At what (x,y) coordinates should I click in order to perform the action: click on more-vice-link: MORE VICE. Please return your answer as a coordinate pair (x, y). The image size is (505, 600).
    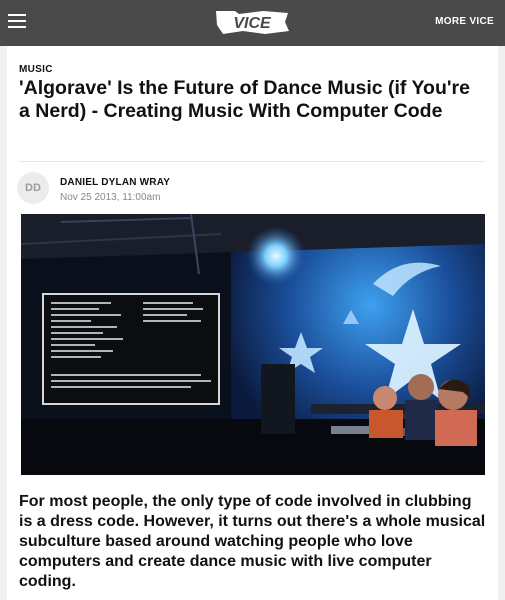
    Looking at the image, I should click on (464, 21).